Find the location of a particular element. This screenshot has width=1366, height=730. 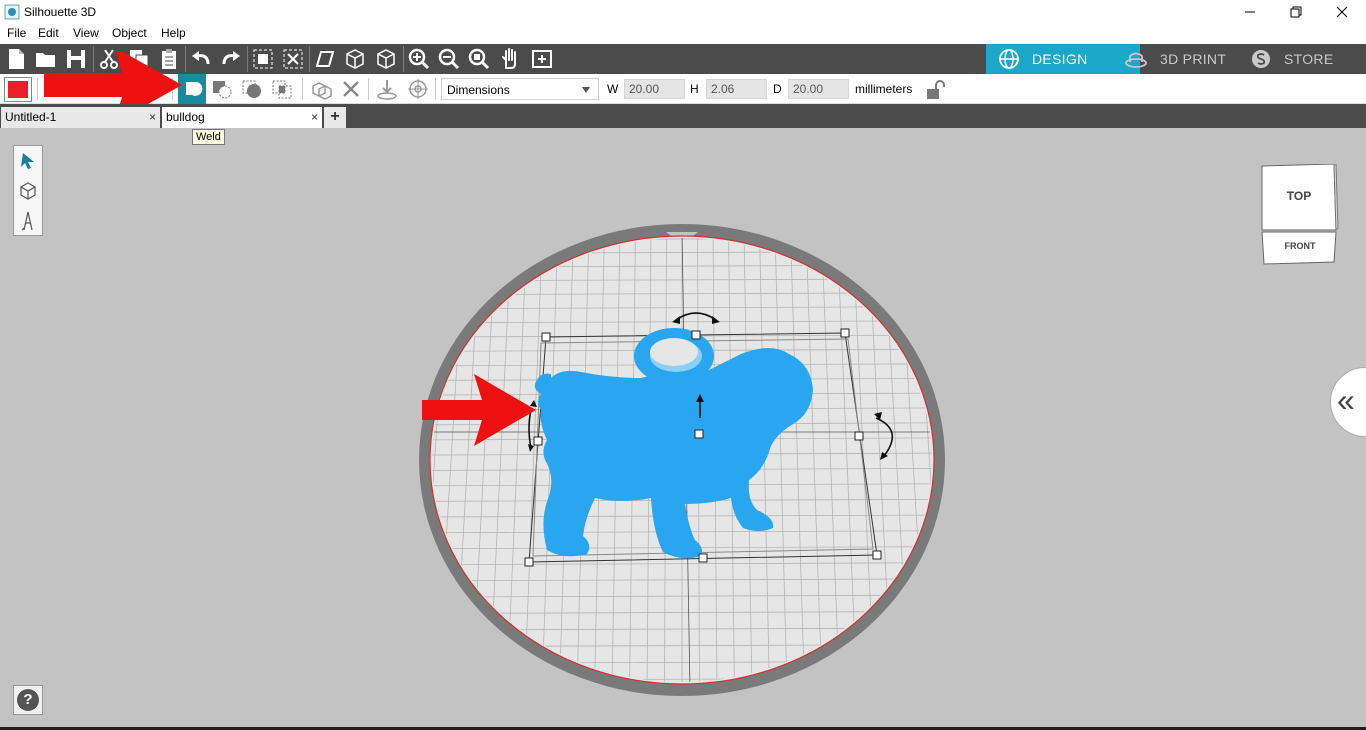

restore-button is located at coordinates (1296, 12).